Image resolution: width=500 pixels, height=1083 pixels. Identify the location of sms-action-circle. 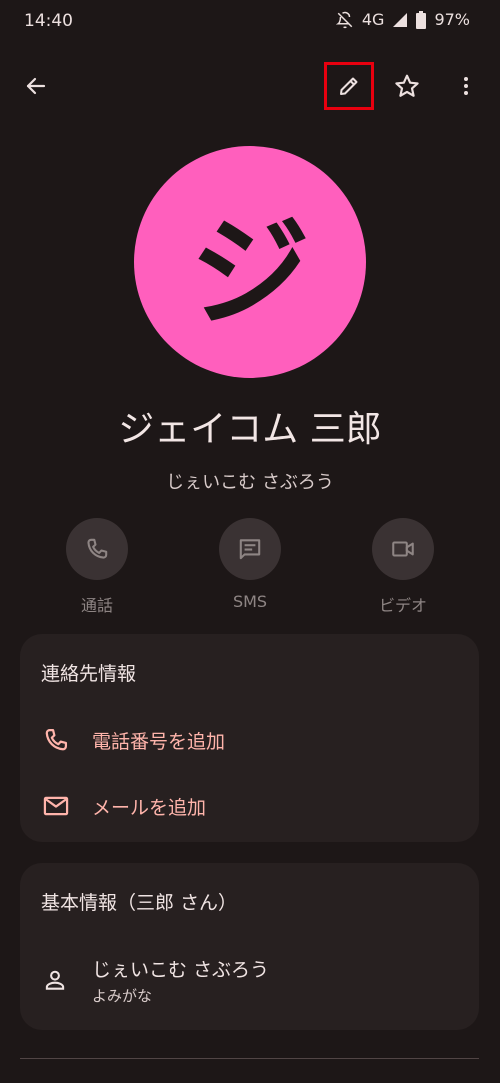
(250, 549).